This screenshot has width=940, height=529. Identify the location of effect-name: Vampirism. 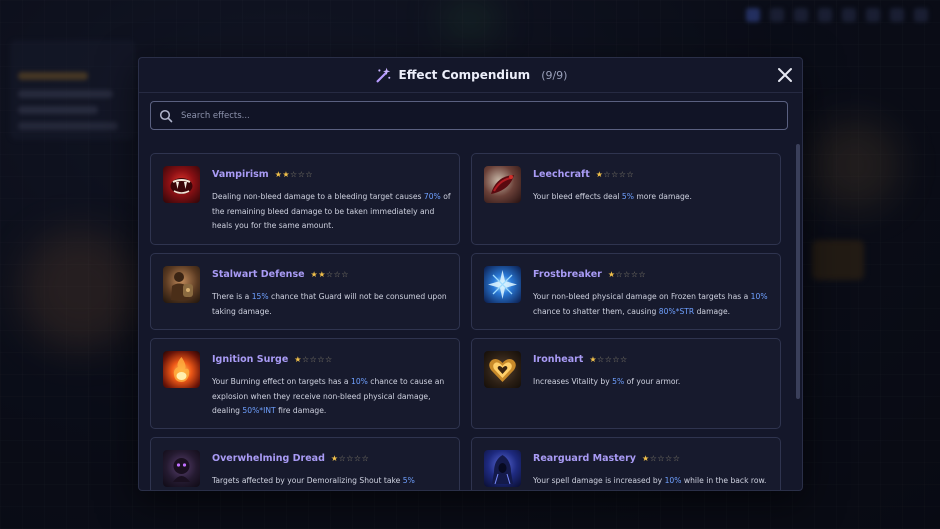
(240, 174).